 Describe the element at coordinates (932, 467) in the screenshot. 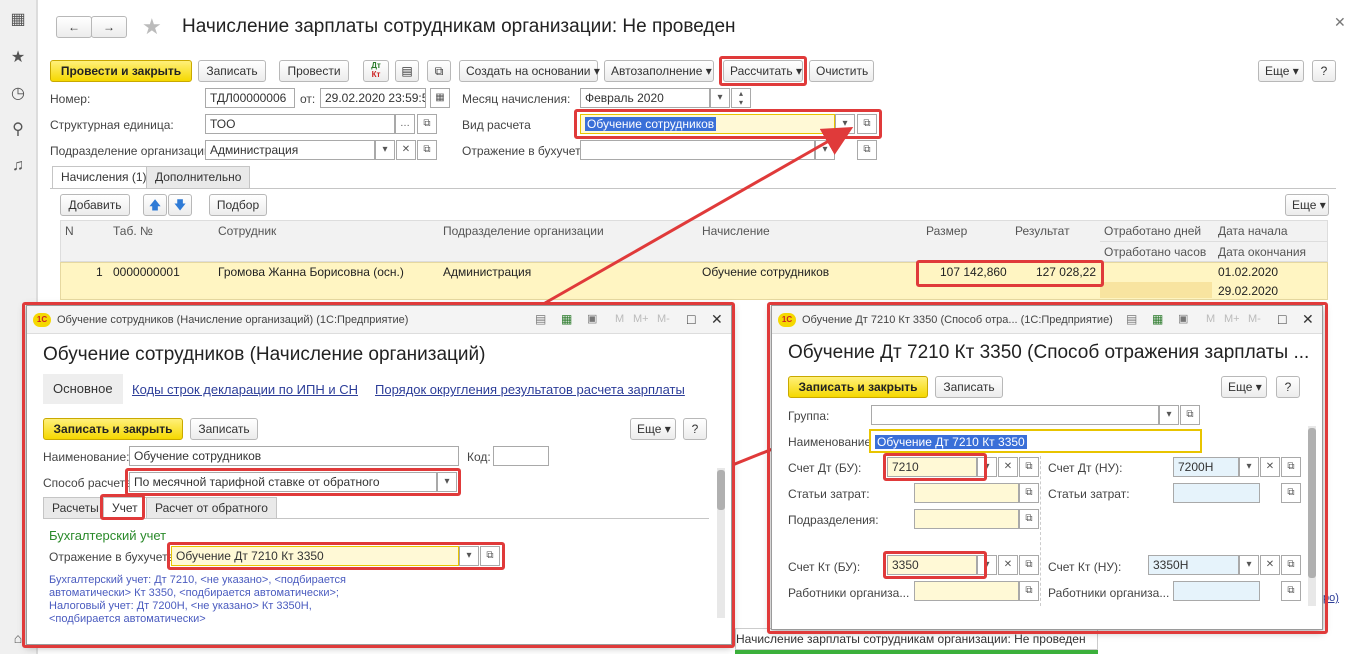

I see `dt-bu-field: 7210` at that location.